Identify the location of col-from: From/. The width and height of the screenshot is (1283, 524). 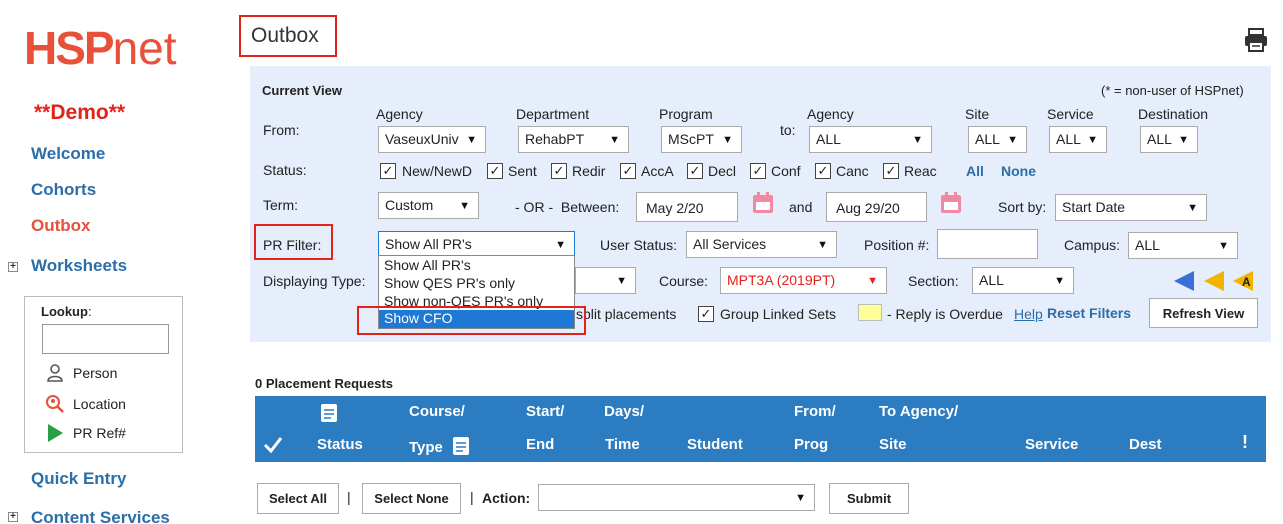
(815, 411).